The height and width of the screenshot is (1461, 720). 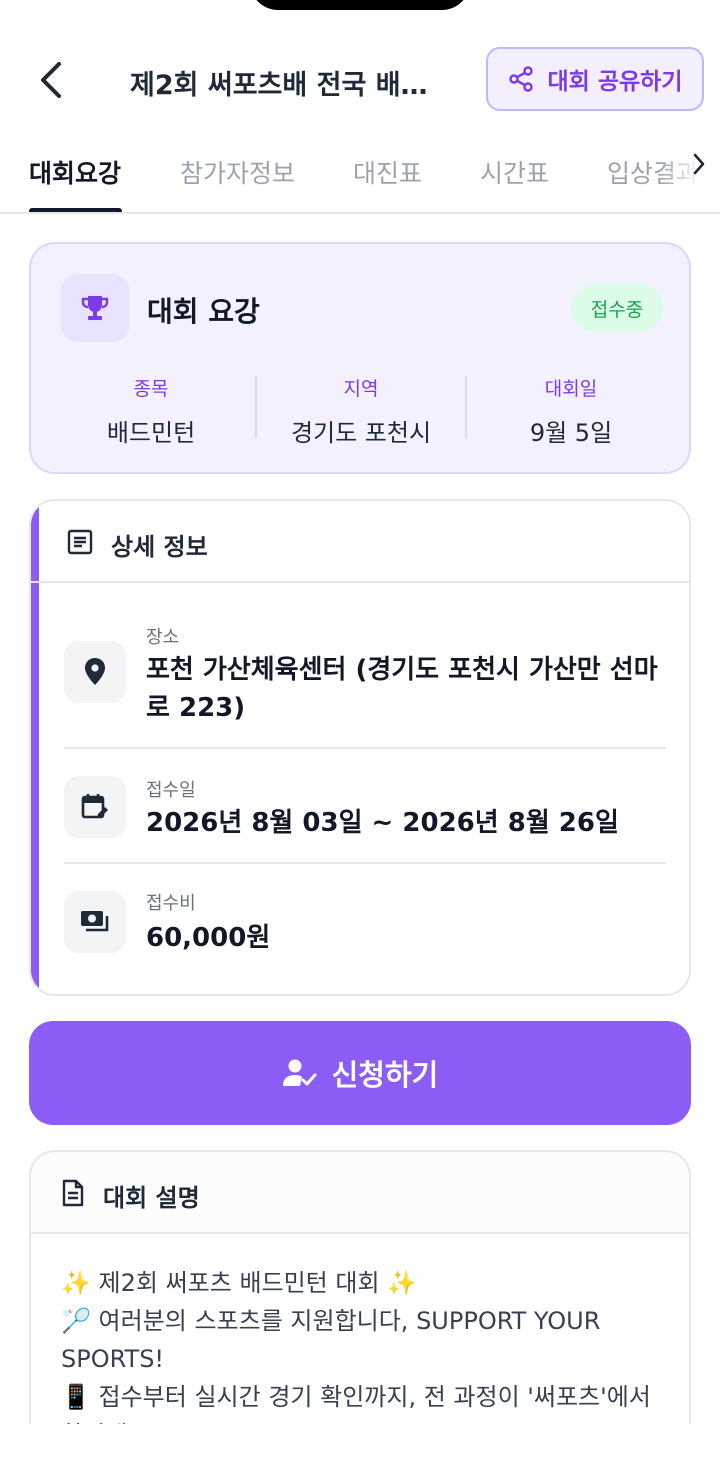 What do you see at coordinates (360, 358) in the screenshot?
I see `summary-card: 대회 요강 접수중 종목 배드민턴 지역 경기도 포천시 대회일 9월 5일` at bounding box center [360, 358].